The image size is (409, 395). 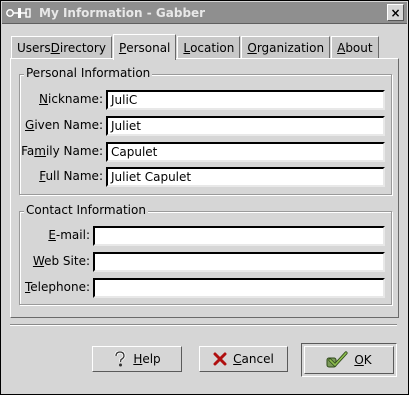 What do you see at coordinates (341, 48) in the screenshot?
I see `tab-mnemonic: A` at bounding box center [341, 48].